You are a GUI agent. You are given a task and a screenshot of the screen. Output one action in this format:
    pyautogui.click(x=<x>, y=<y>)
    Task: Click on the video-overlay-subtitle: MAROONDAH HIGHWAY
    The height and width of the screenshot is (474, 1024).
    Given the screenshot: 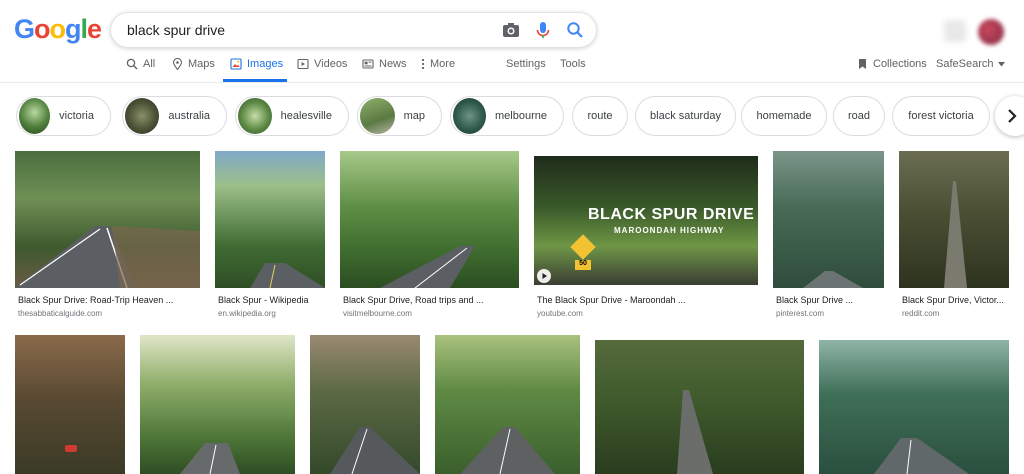 What is the action you would take?
    pyautogui.click(x=669, y=230)
    